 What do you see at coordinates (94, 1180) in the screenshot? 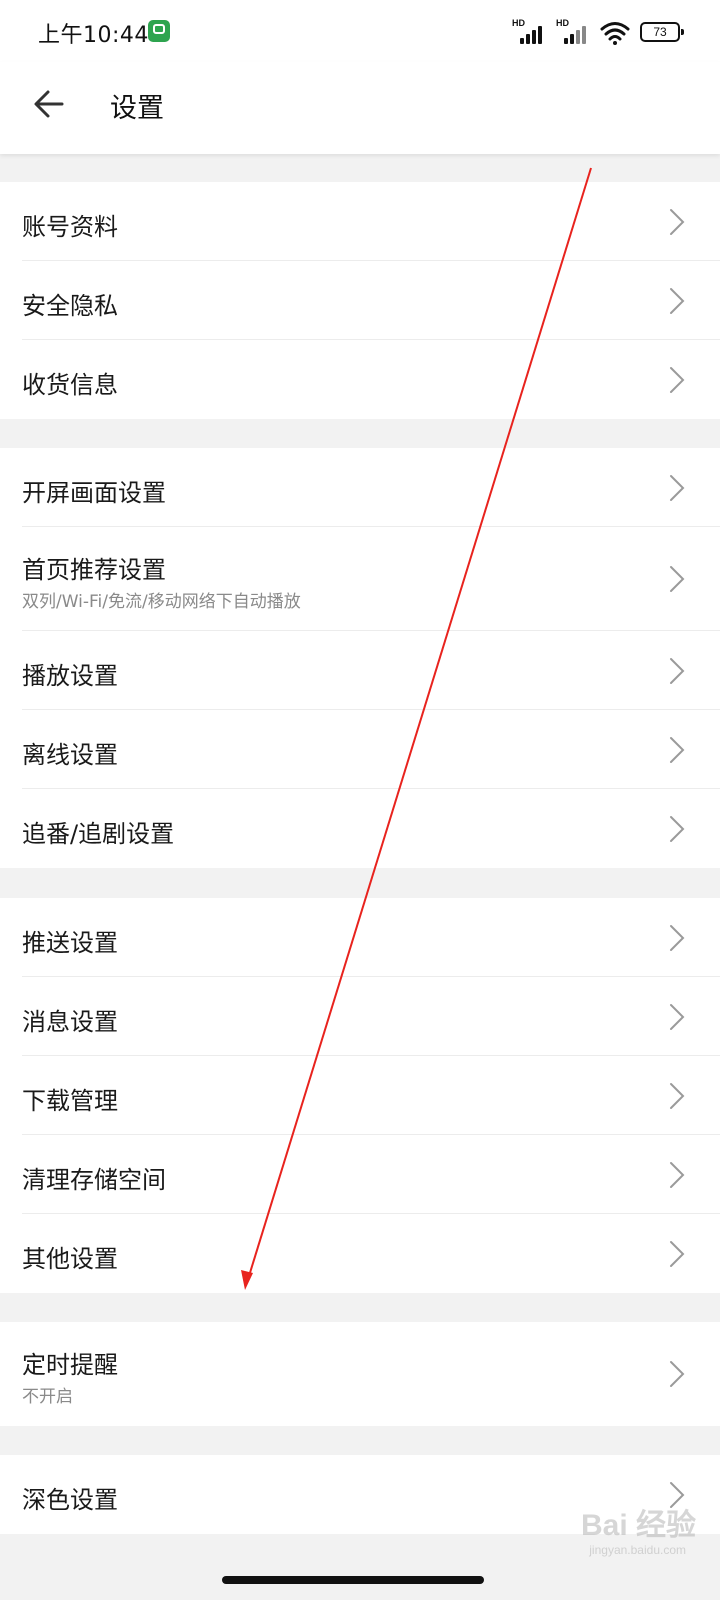
I see `row-label: 清理存储空间` at bounding box center [94, 1180].